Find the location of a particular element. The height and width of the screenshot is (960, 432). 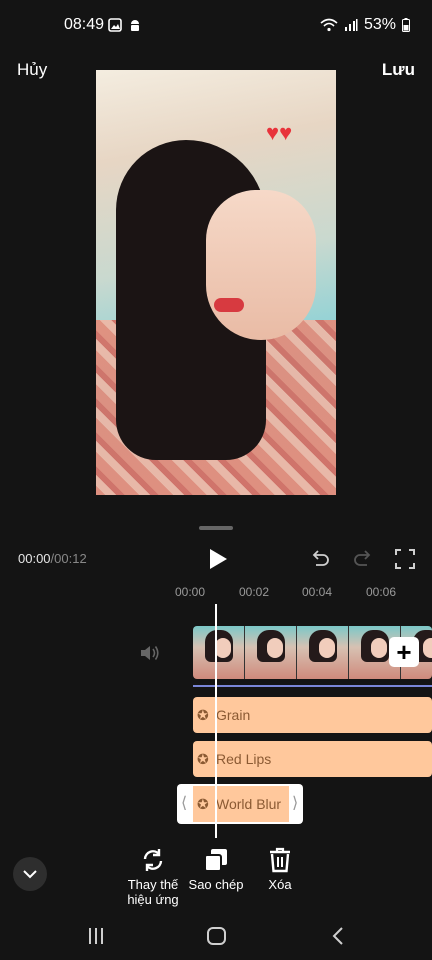

ruler-tick: 00:02 is located at coordinates (254, 592).